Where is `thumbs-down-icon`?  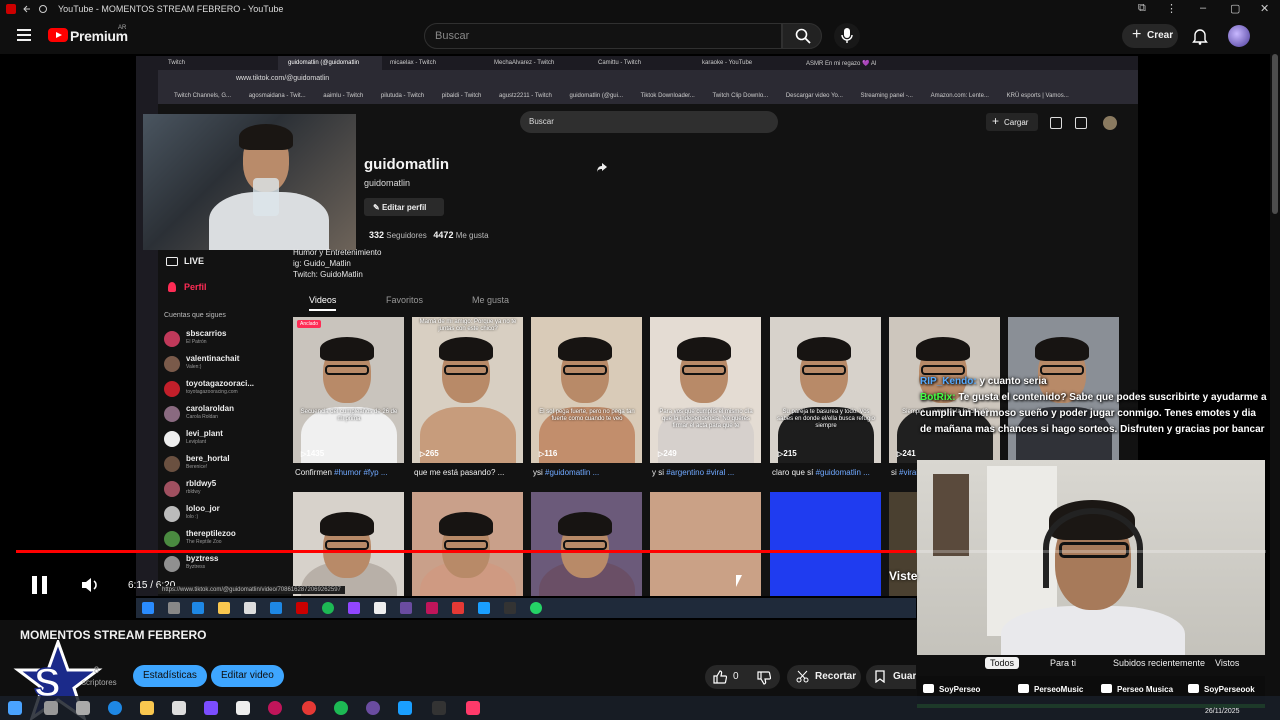 thumbs-down-icon is located at coordinates (764, 678).